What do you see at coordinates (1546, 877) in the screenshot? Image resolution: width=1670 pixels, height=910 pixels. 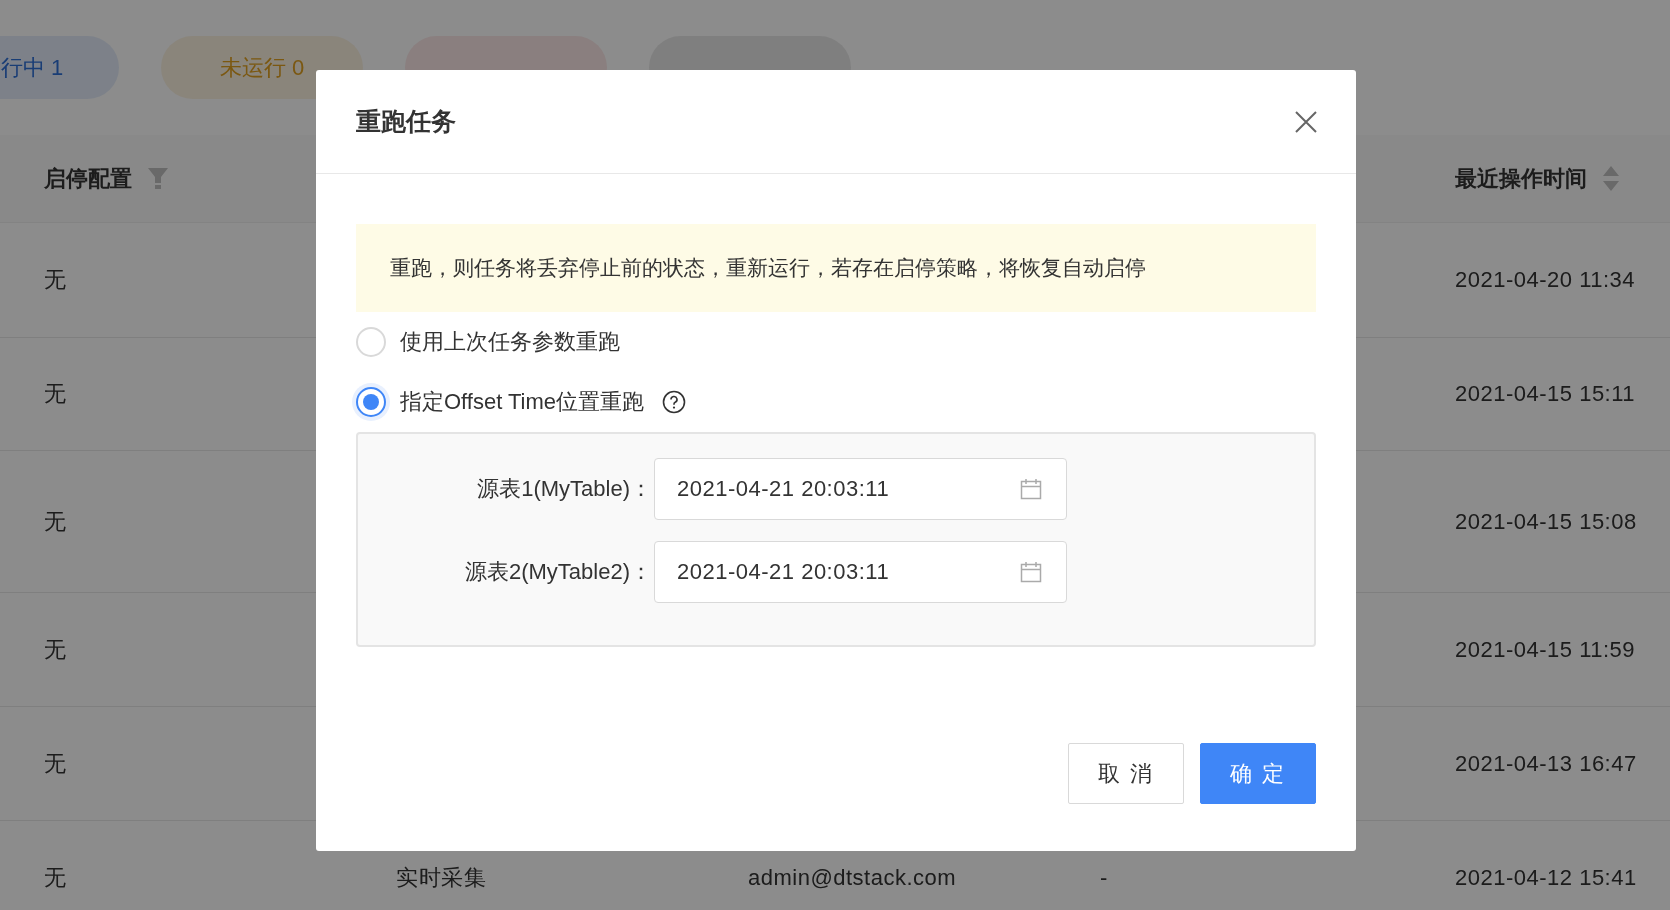 I see `table-cell: 2021-04-12 15:41` at bounding box center [1546, 877].